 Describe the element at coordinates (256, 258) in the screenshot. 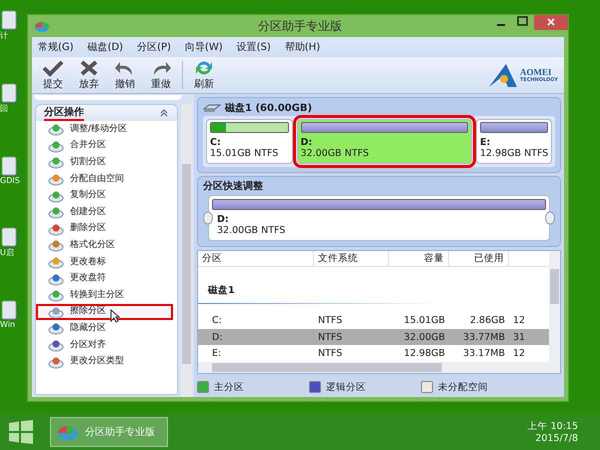

I see `column-header: 分区` at that location.